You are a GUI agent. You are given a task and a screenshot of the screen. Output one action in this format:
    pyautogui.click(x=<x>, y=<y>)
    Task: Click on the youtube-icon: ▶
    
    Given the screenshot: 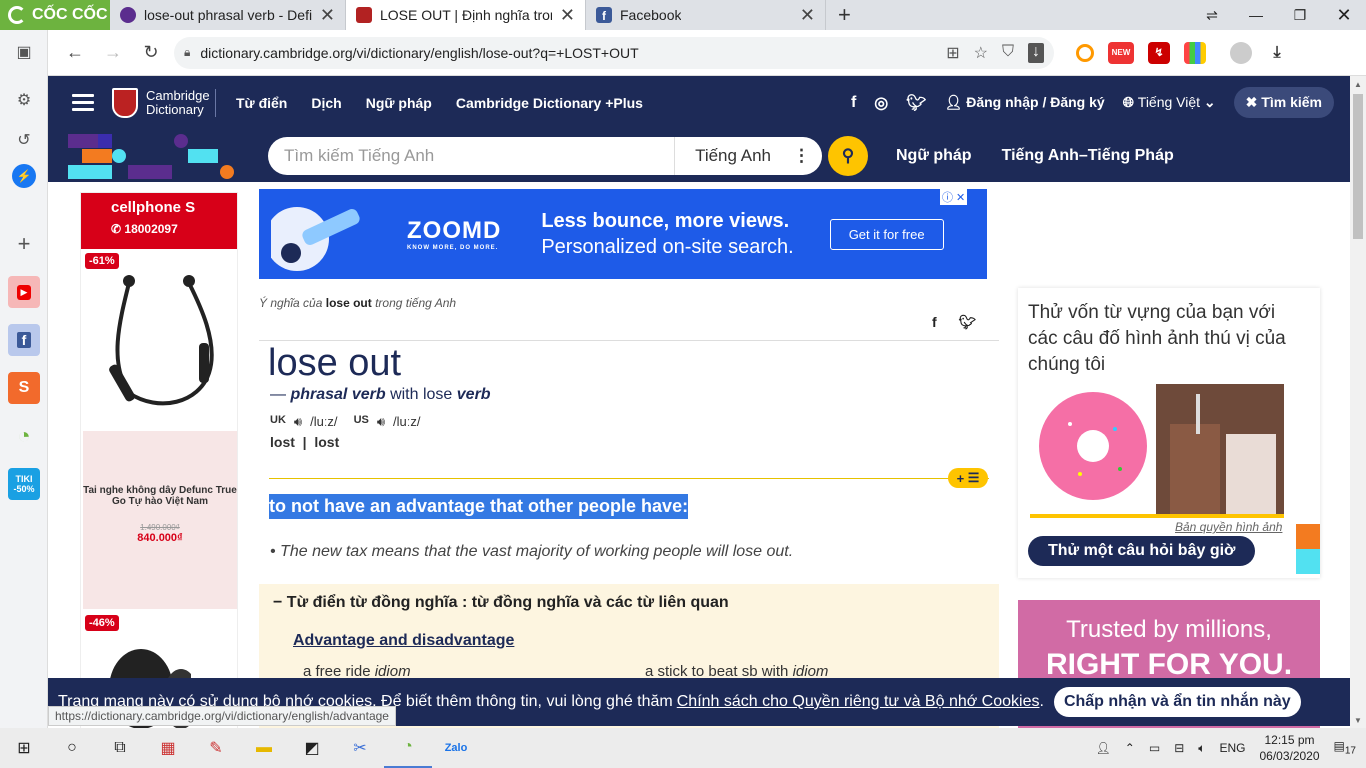 What is the action you would take?
    pyautogui.click(x=24, y=292)
    